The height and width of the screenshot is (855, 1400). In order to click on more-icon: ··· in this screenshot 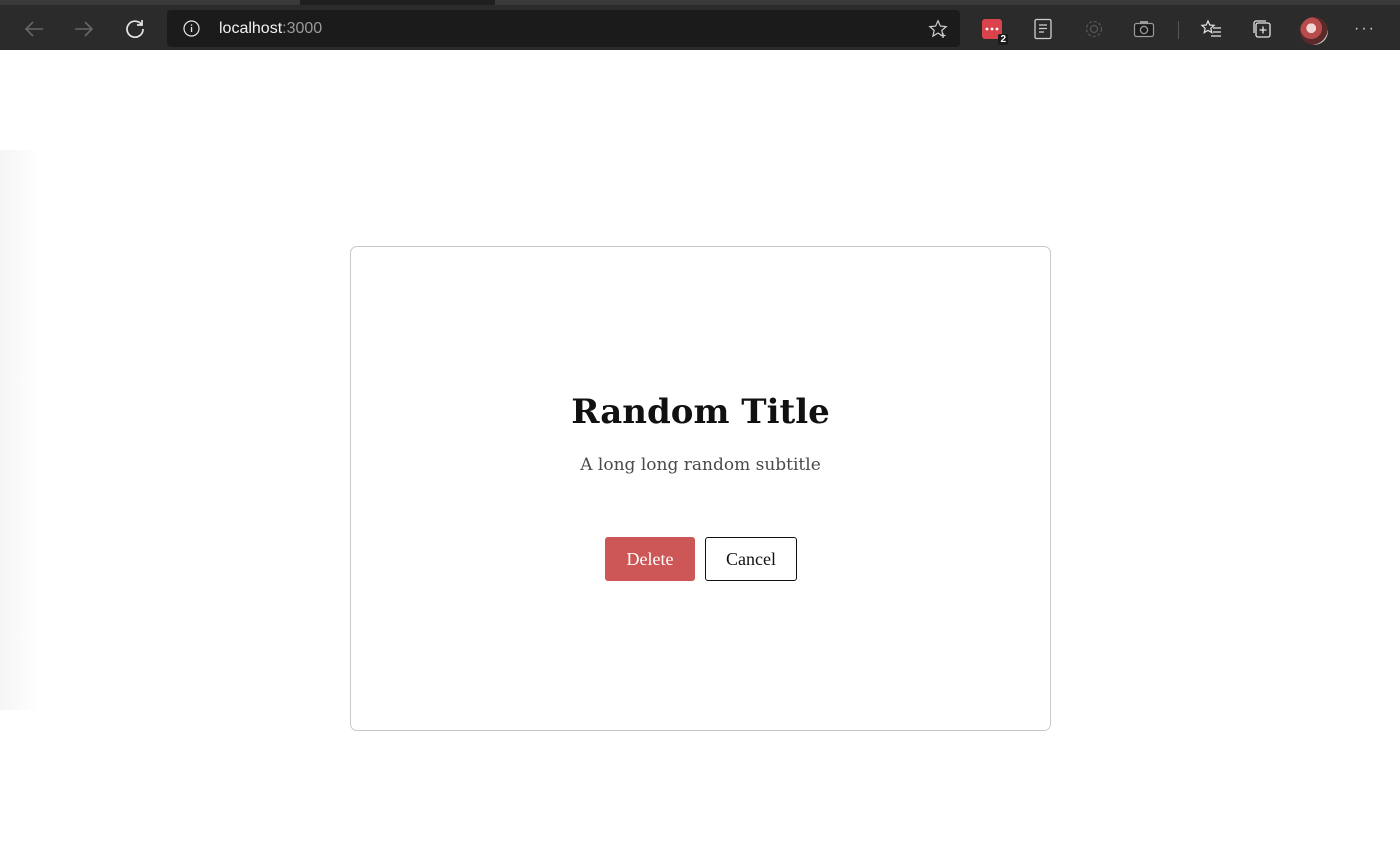, I will do `click(1365, 29)`.